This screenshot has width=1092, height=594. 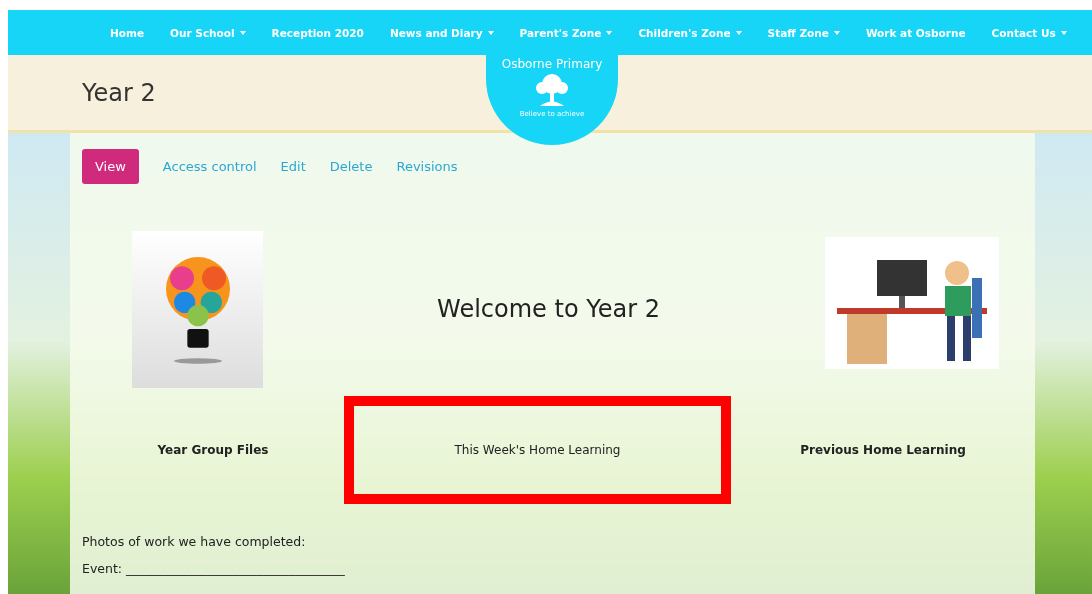 What do you see at coordinates (441, 32) in the screenshot?
I see `nav-link: News and Diary` at bounding box center [441, 32].